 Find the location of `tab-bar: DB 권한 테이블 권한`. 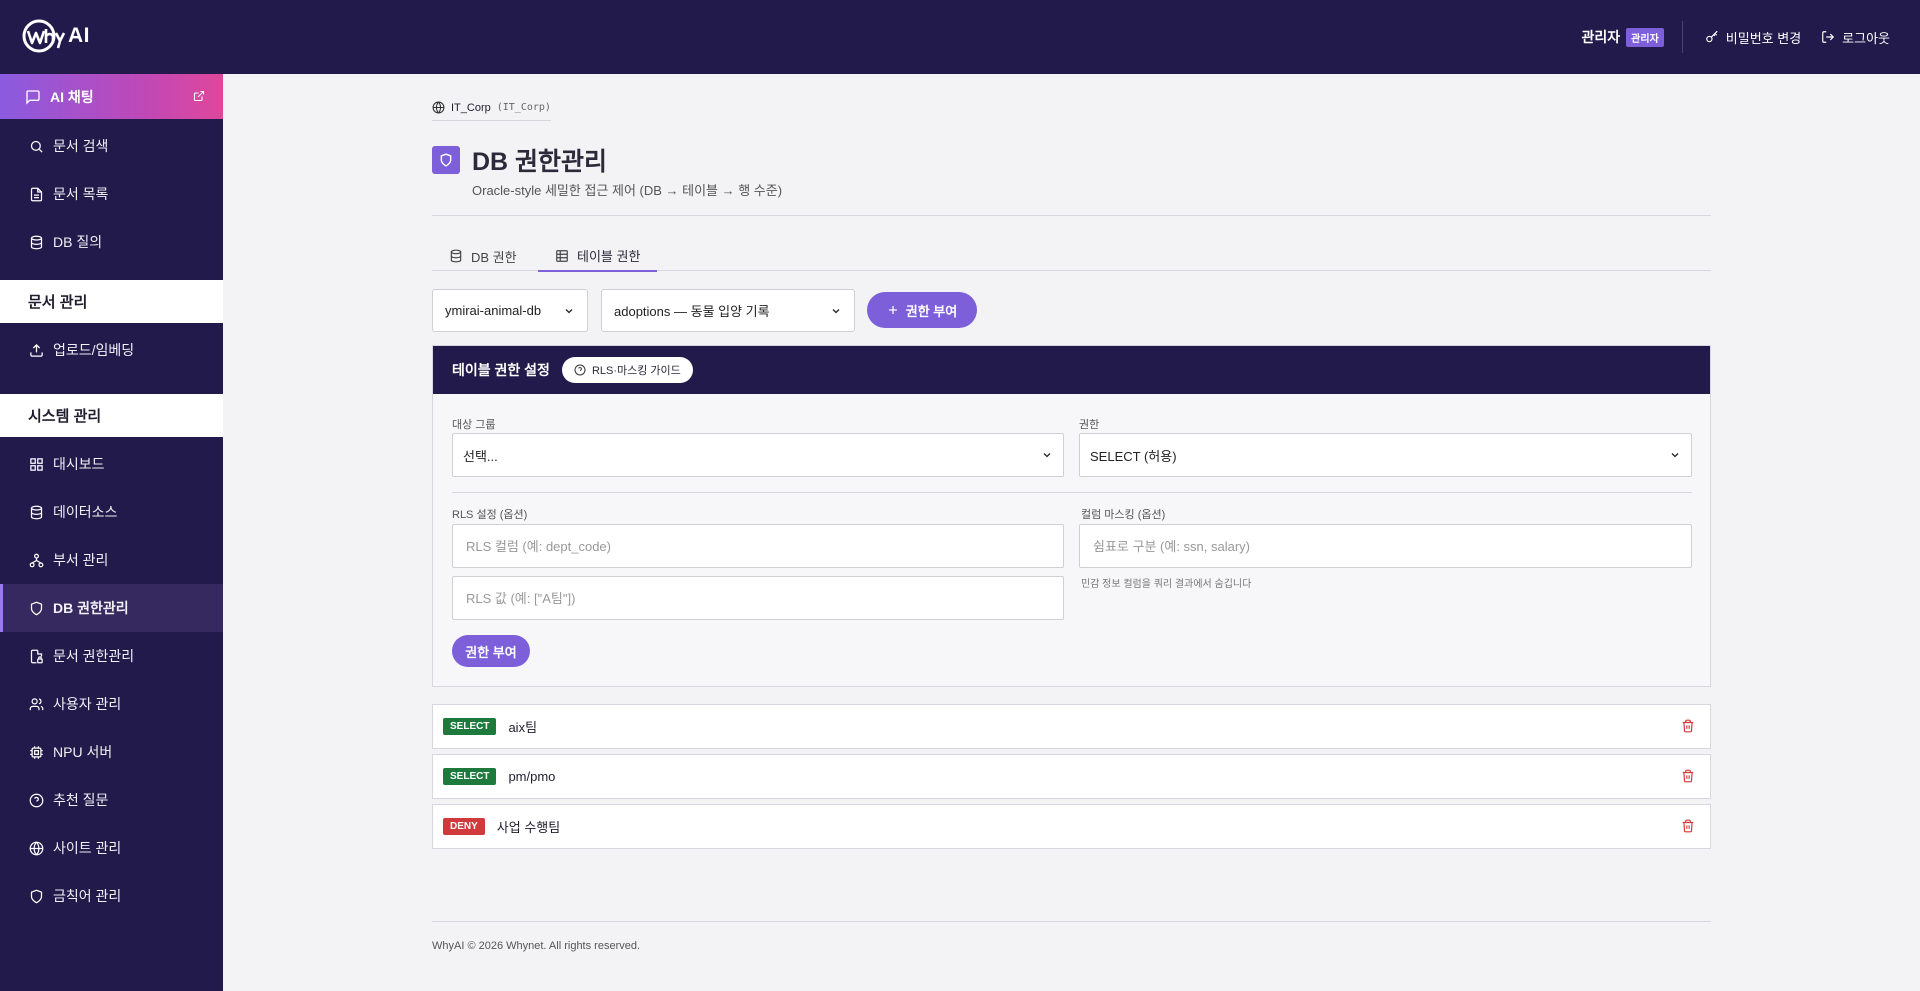

tab-bar: DB 권한 테이블 권한 is located at coordinates (1071, 256).